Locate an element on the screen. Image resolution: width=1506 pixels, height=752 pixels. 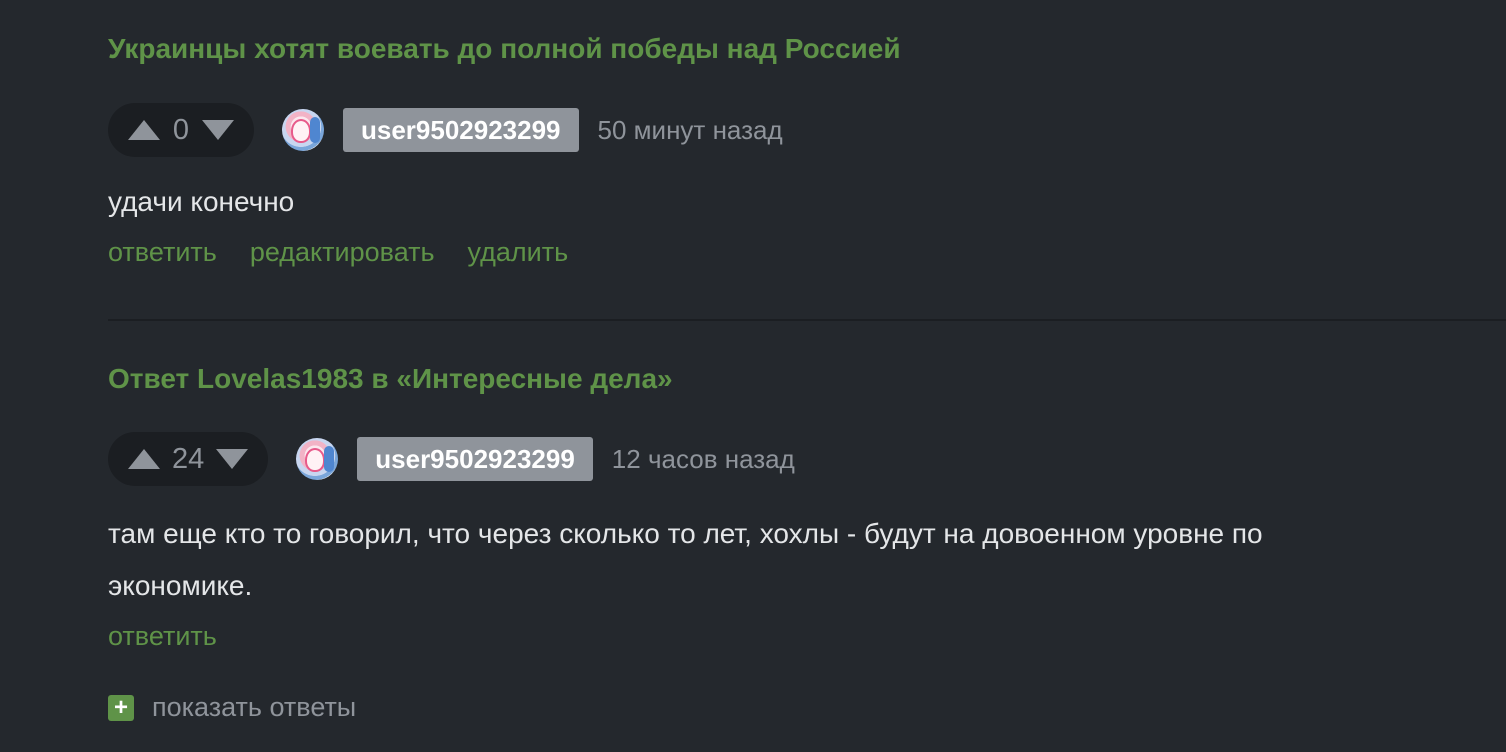
edit-link: редактировать is located at coordinates (342, 252).